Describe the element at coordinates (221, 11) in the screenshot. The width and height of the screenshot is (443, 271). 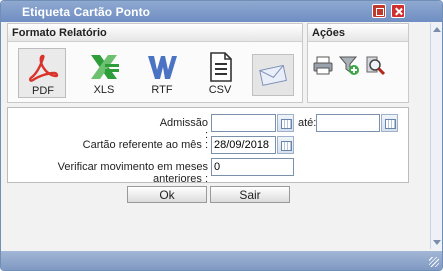
I see `title-bar: Etiqueta Cartão Ponto` at that location.